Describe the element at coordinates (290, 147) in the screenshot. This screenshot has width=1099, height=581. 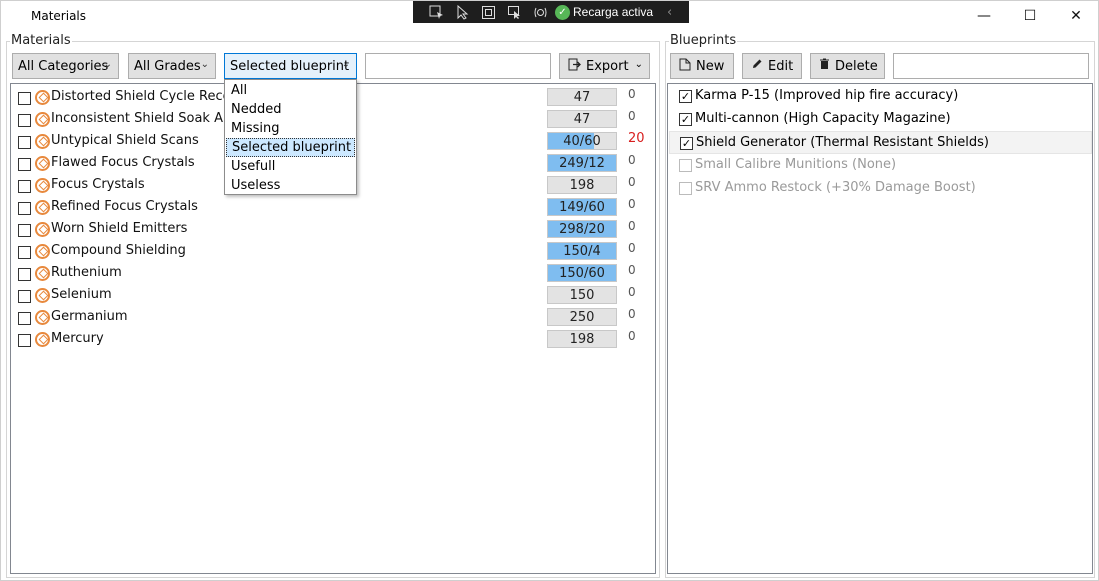
I see `dropdown-option: Selected blueprint` at that location.